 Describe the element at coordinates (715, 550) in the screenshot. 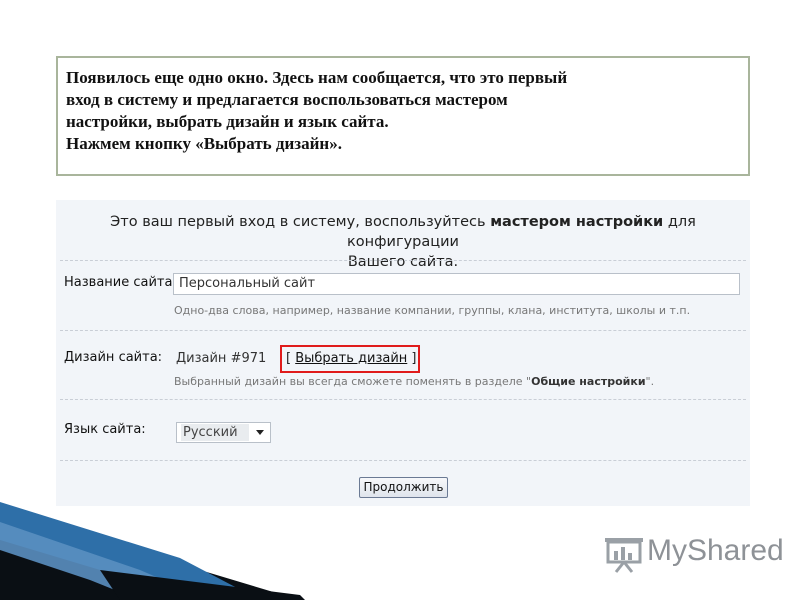

I see `logo-wordmark: MyShared` at that location.